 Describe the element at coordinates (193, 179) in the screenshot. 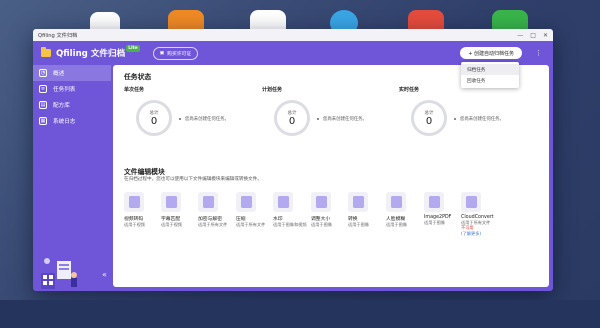

I see `file-editor-subtitle: 在归档过程中，您也可以使用以下文件编辑模块来编辑或转换文件。` at that location.